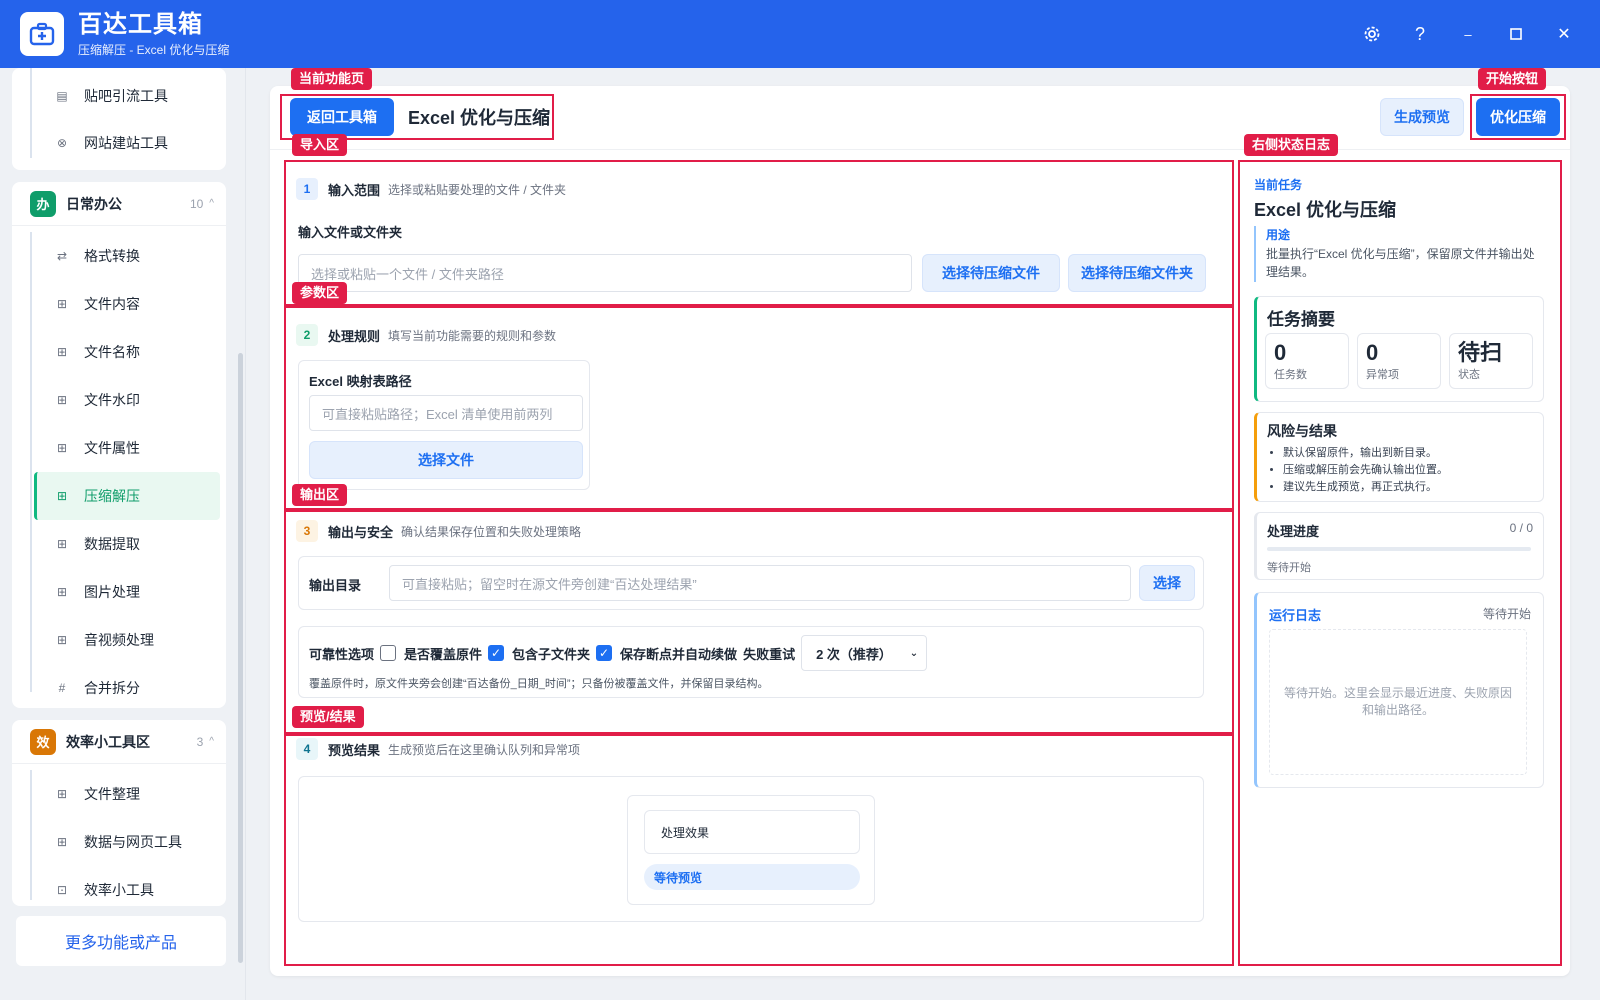 The image size is (1600, 1000). I want to click on sidebar-item-label: 压缩解压, so click(112, 496).